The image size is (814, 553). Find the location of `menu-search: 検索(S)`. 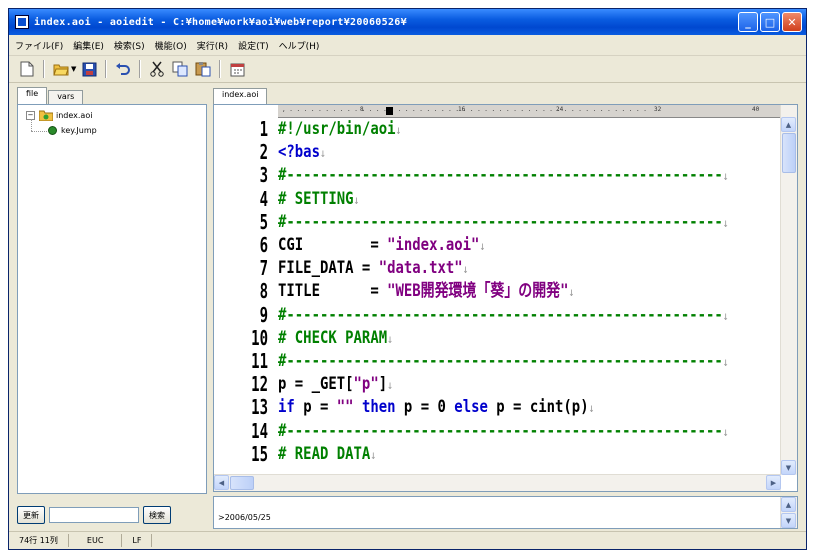

menu-search: 検索(S) is located at coordinates (129, 45).